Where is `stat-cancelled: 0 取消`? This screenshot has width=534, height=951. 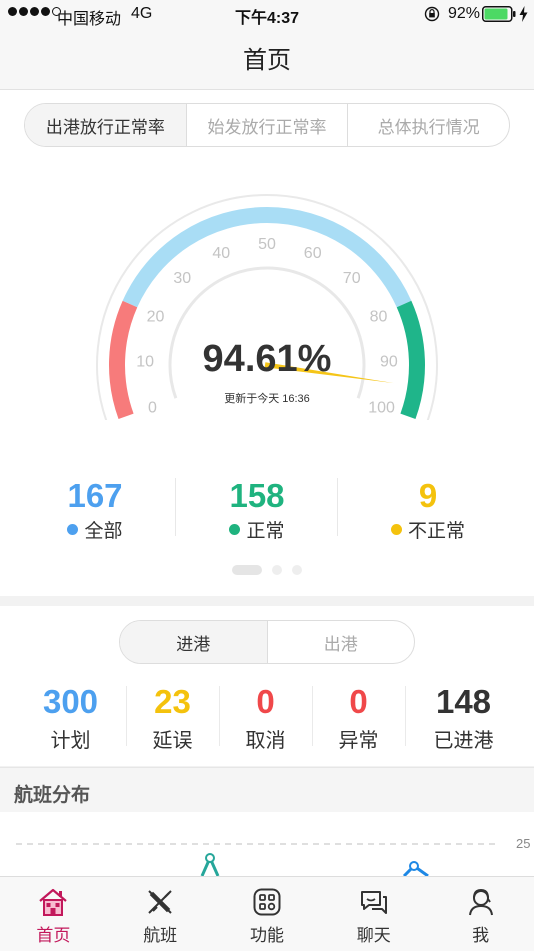 stat-cancelled: 0 取消 is located at coordinates (265, 718).